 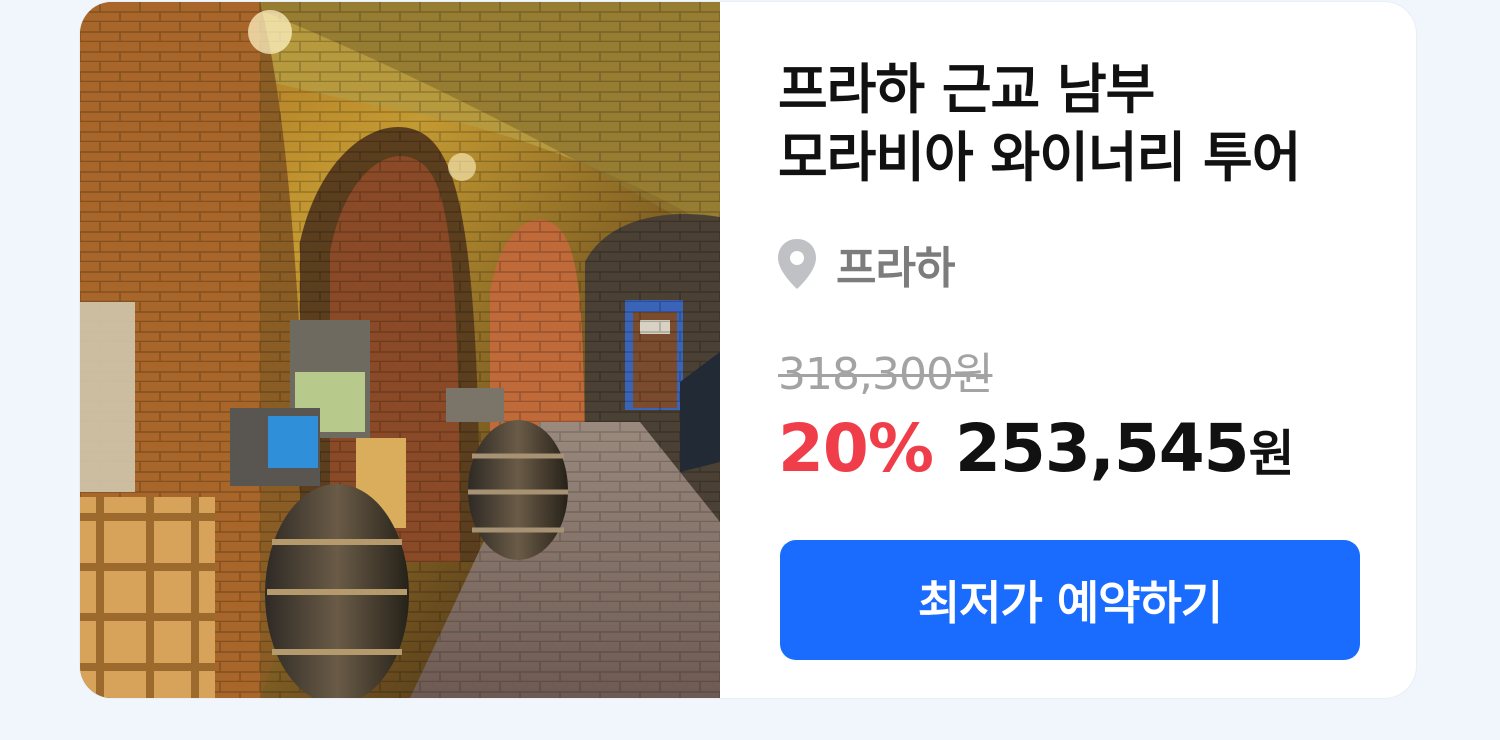 I want to click on product-location: 프라하, so click(x=865, y=264).